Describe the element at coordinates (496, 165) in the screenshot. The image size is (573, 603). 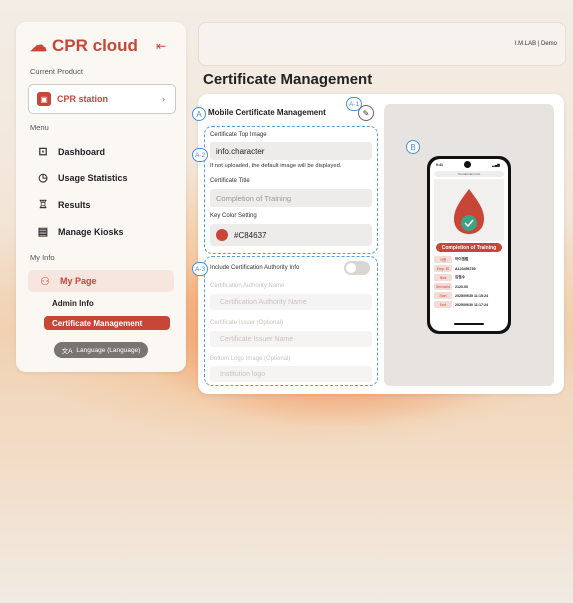
I see `signal-icon: ▂▄▆` at that location.